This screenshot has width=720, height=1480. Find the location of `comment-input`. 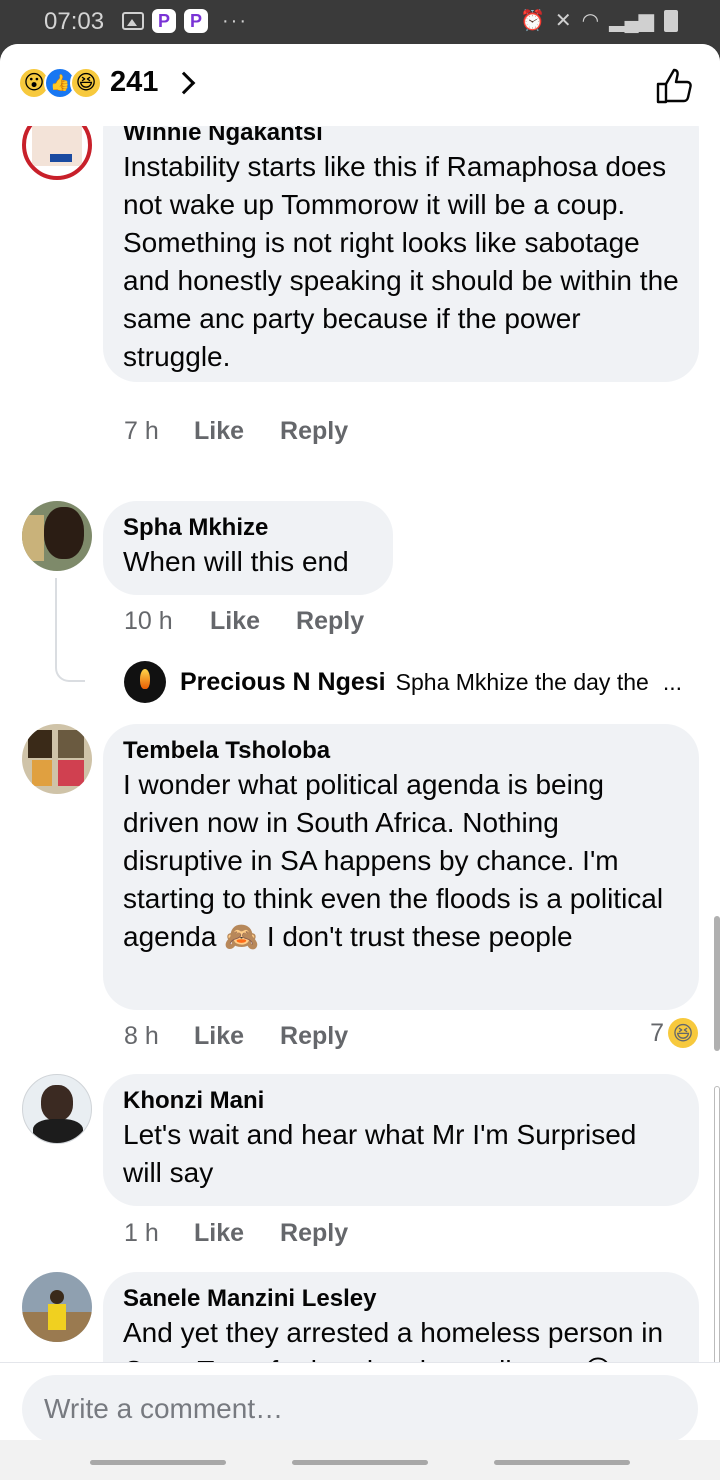

comment-input is located at coordinates (360, 1409).